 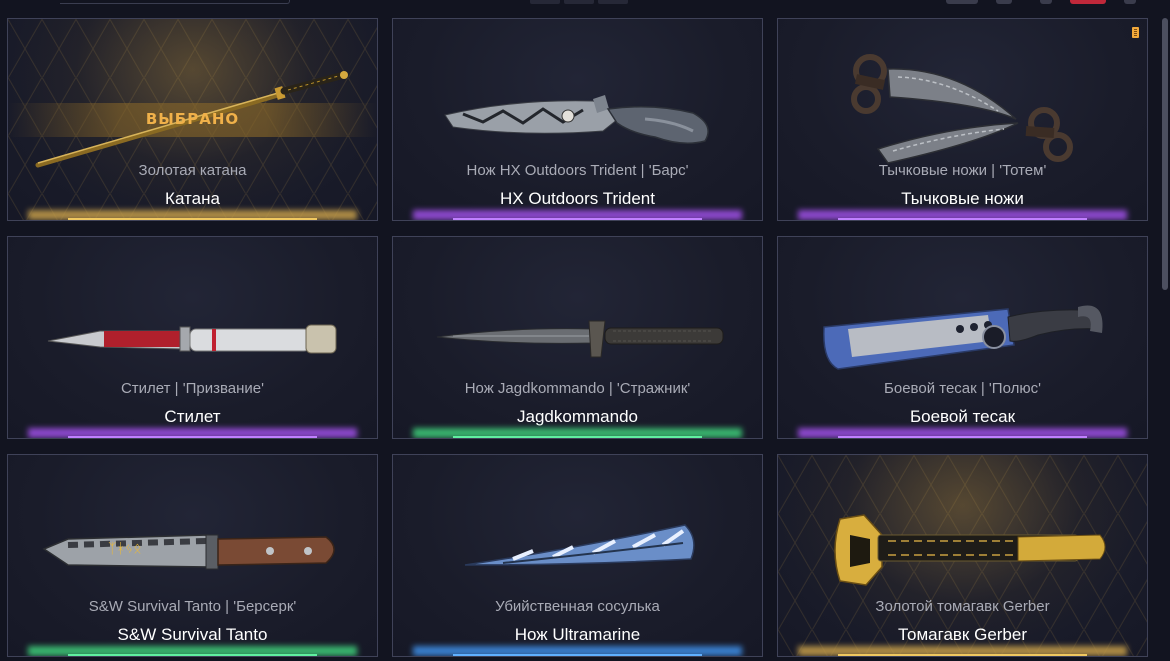 I want to click on scrollbar, so click(x=1165, y=154).